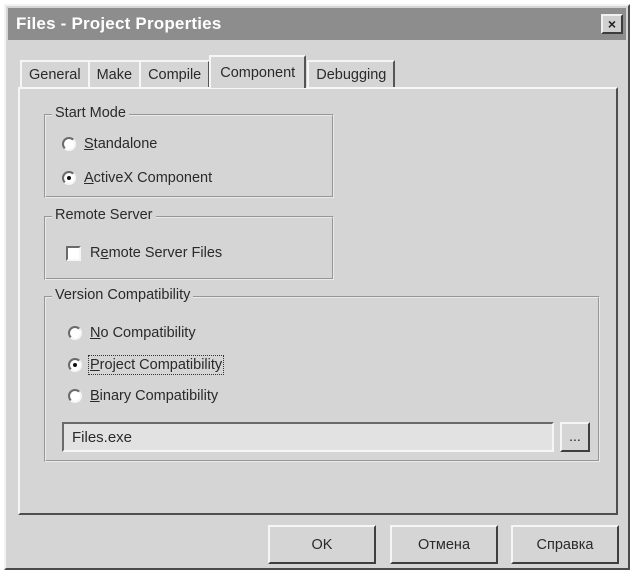 The height and width of the screenshot is (573, 633). I want to click on tab-strip: General Make Compile Component Debugging, so click(208, 71).